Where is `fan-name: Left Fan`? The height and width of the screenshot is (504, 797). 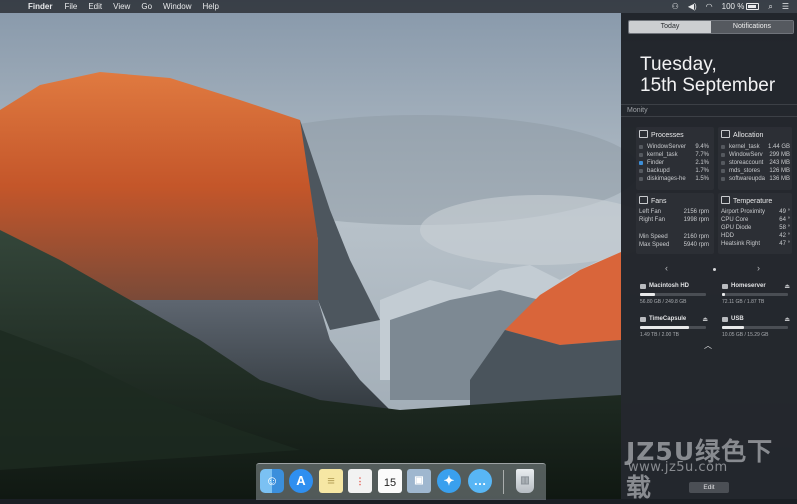 fan-name: Left Fan is located at coordinates (650, 212).